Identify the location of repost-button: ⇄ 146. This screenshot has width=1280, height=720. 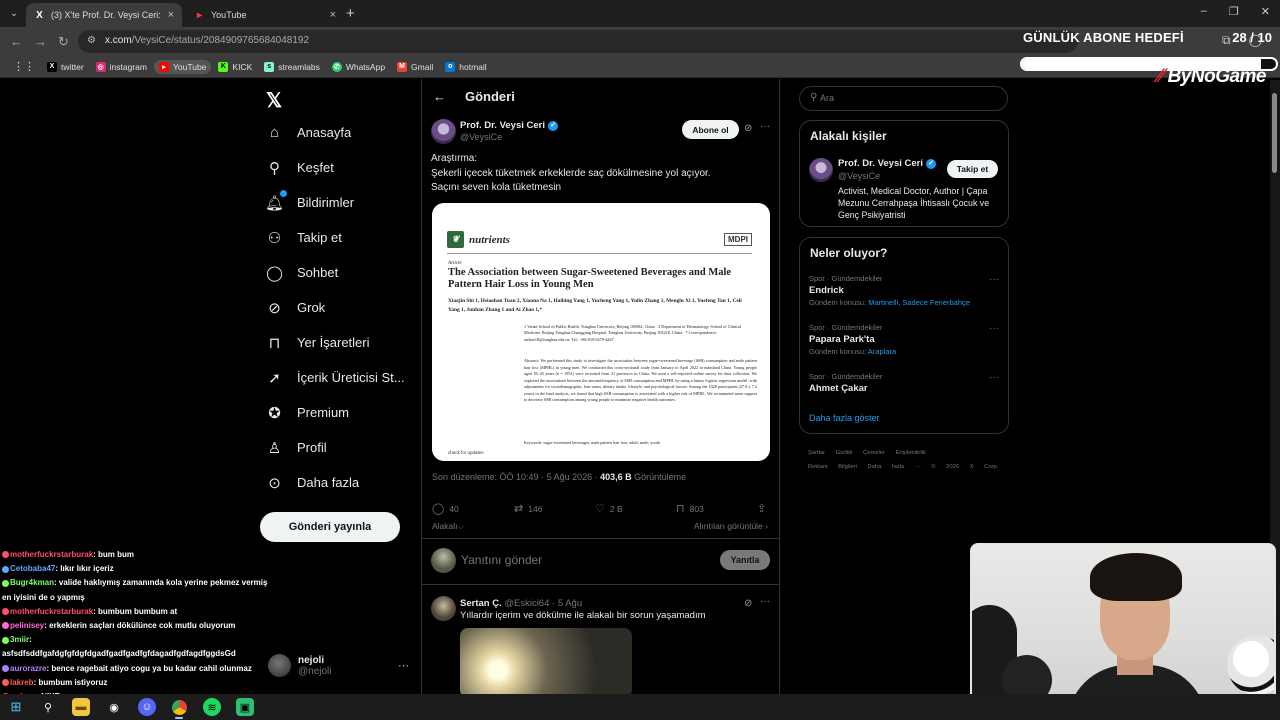
(528, 508).